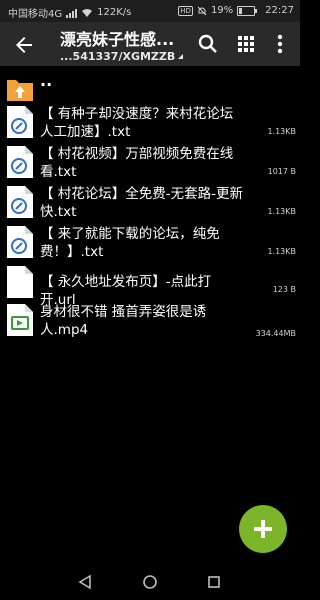 The height and width of the screenshot is (600, 320). Describe the element at coordinates (142, 203) in the screenshot. I see `file-name: 【 村花论坛】全免费-无套路-更新快.txt` at that location.